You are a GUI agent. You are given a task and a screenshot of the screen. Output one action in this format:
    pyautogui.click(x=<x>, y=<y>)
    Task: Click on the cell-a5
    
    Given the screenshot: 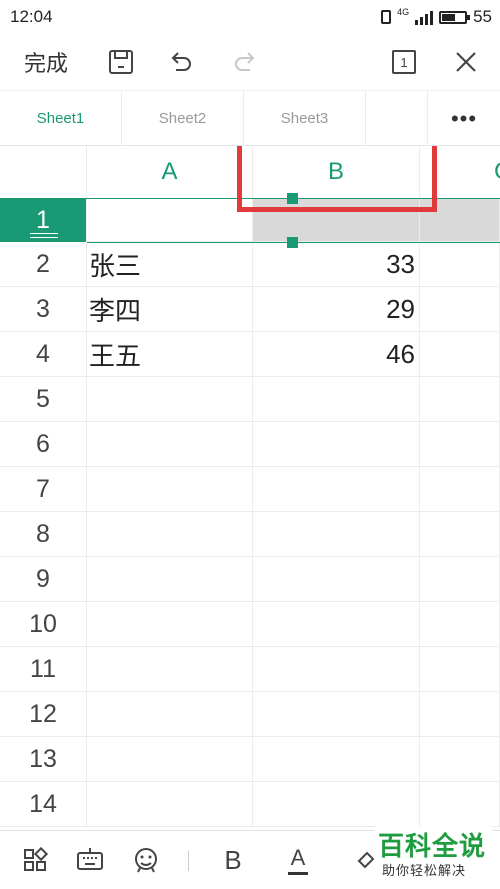 What is the action you would take?
    pyautogui.click(x=170, y=399)
    